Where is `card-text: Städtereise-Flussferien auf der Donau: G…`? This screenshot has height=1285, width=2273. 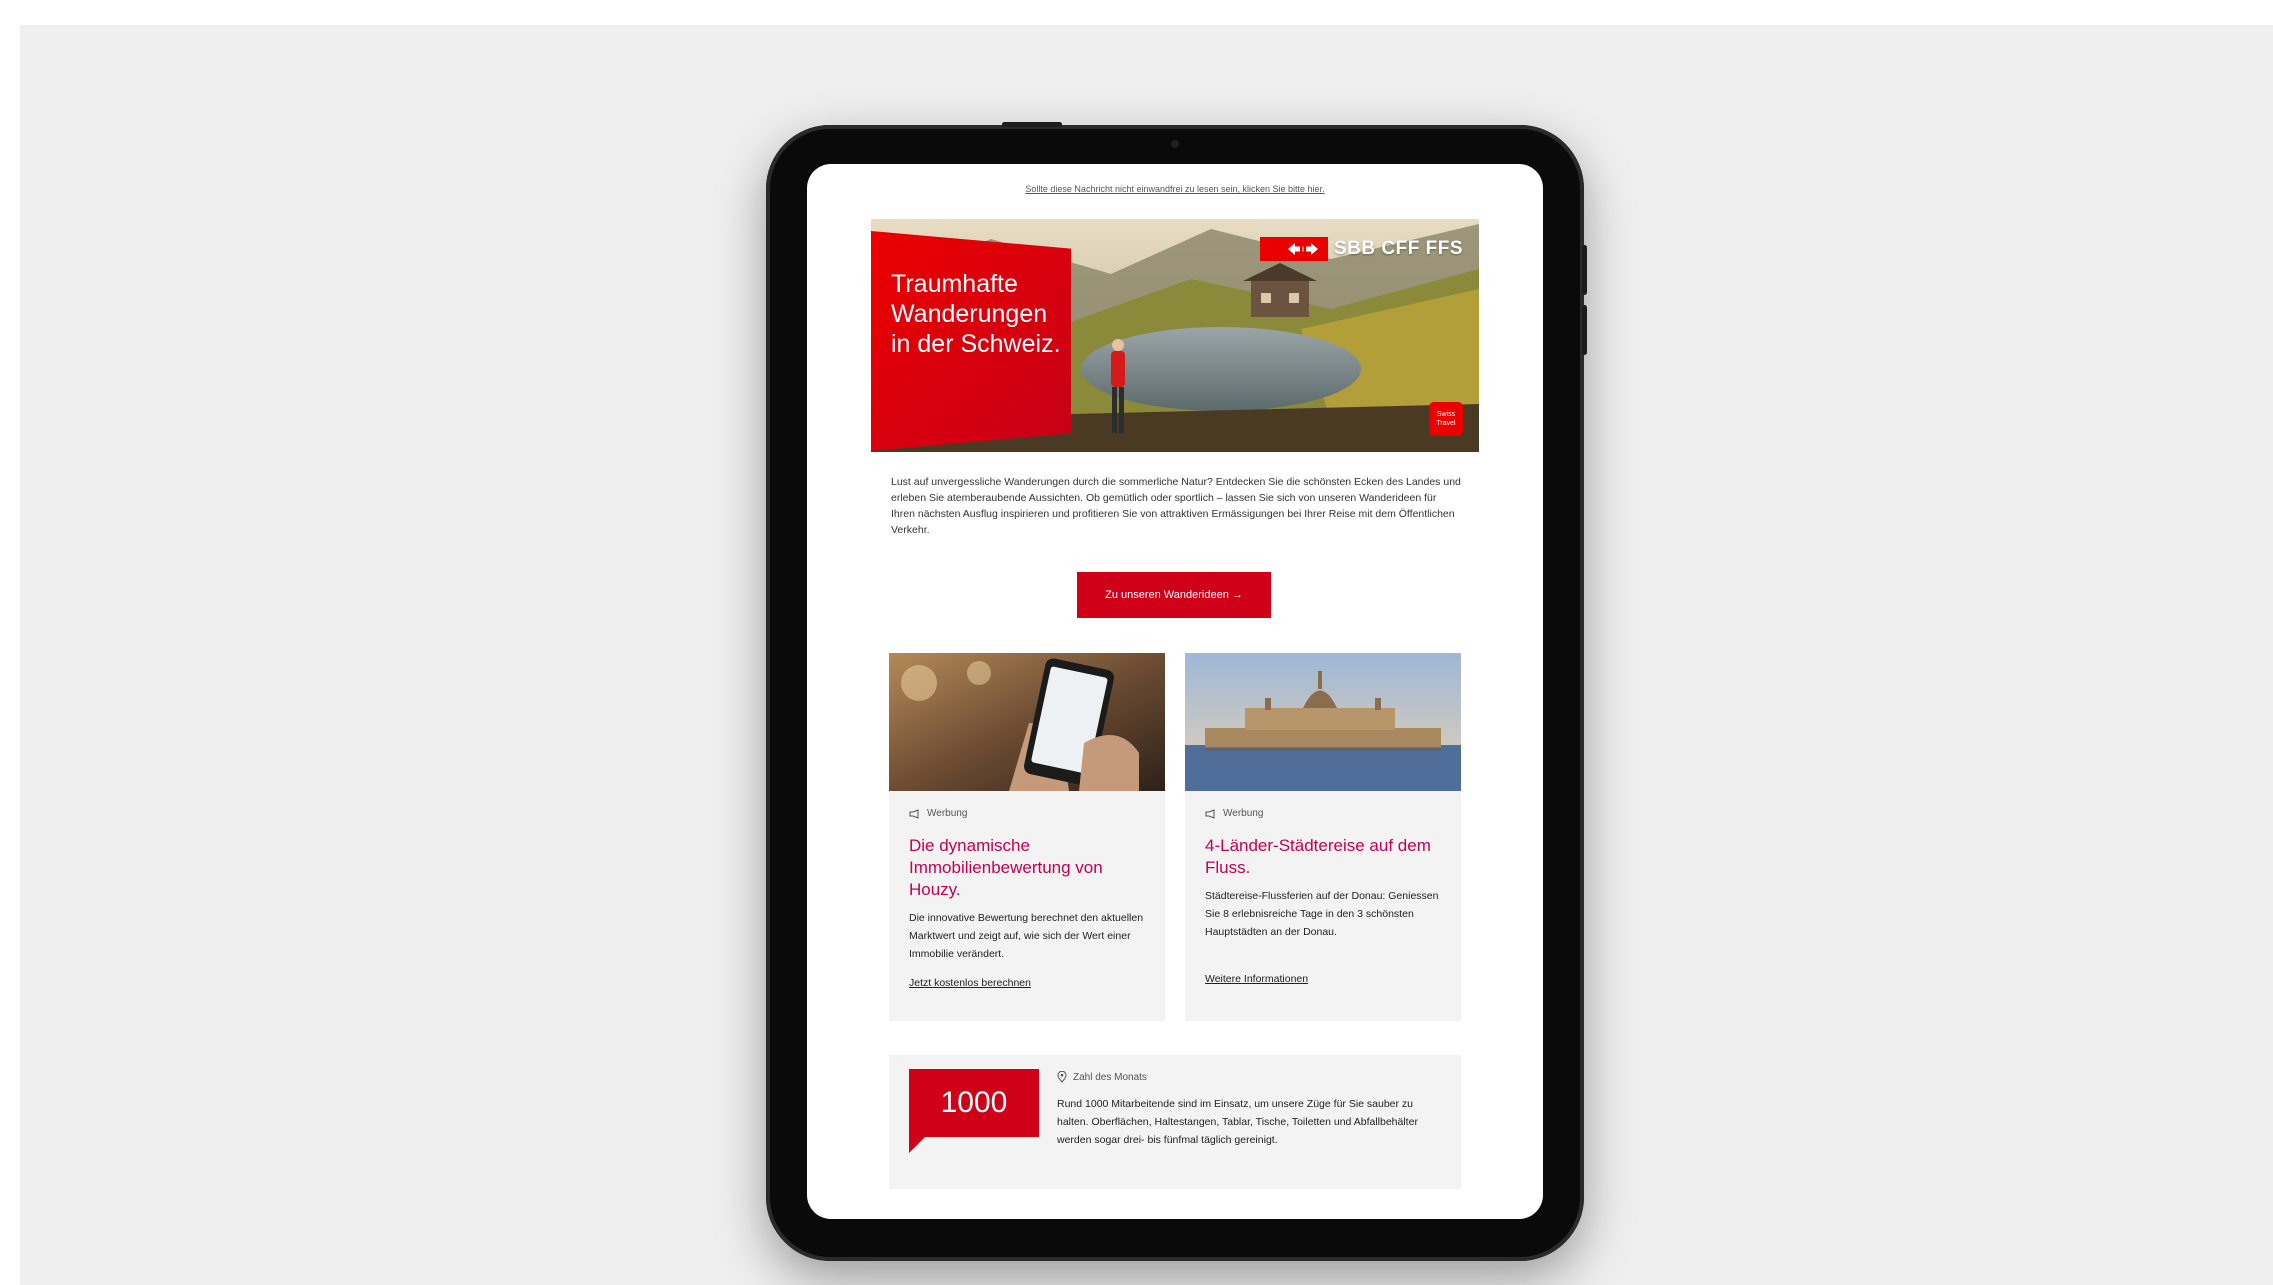
card-text: Städtereise-Flussferien auf der Donau: G… is located at coordinates (1322, 914).